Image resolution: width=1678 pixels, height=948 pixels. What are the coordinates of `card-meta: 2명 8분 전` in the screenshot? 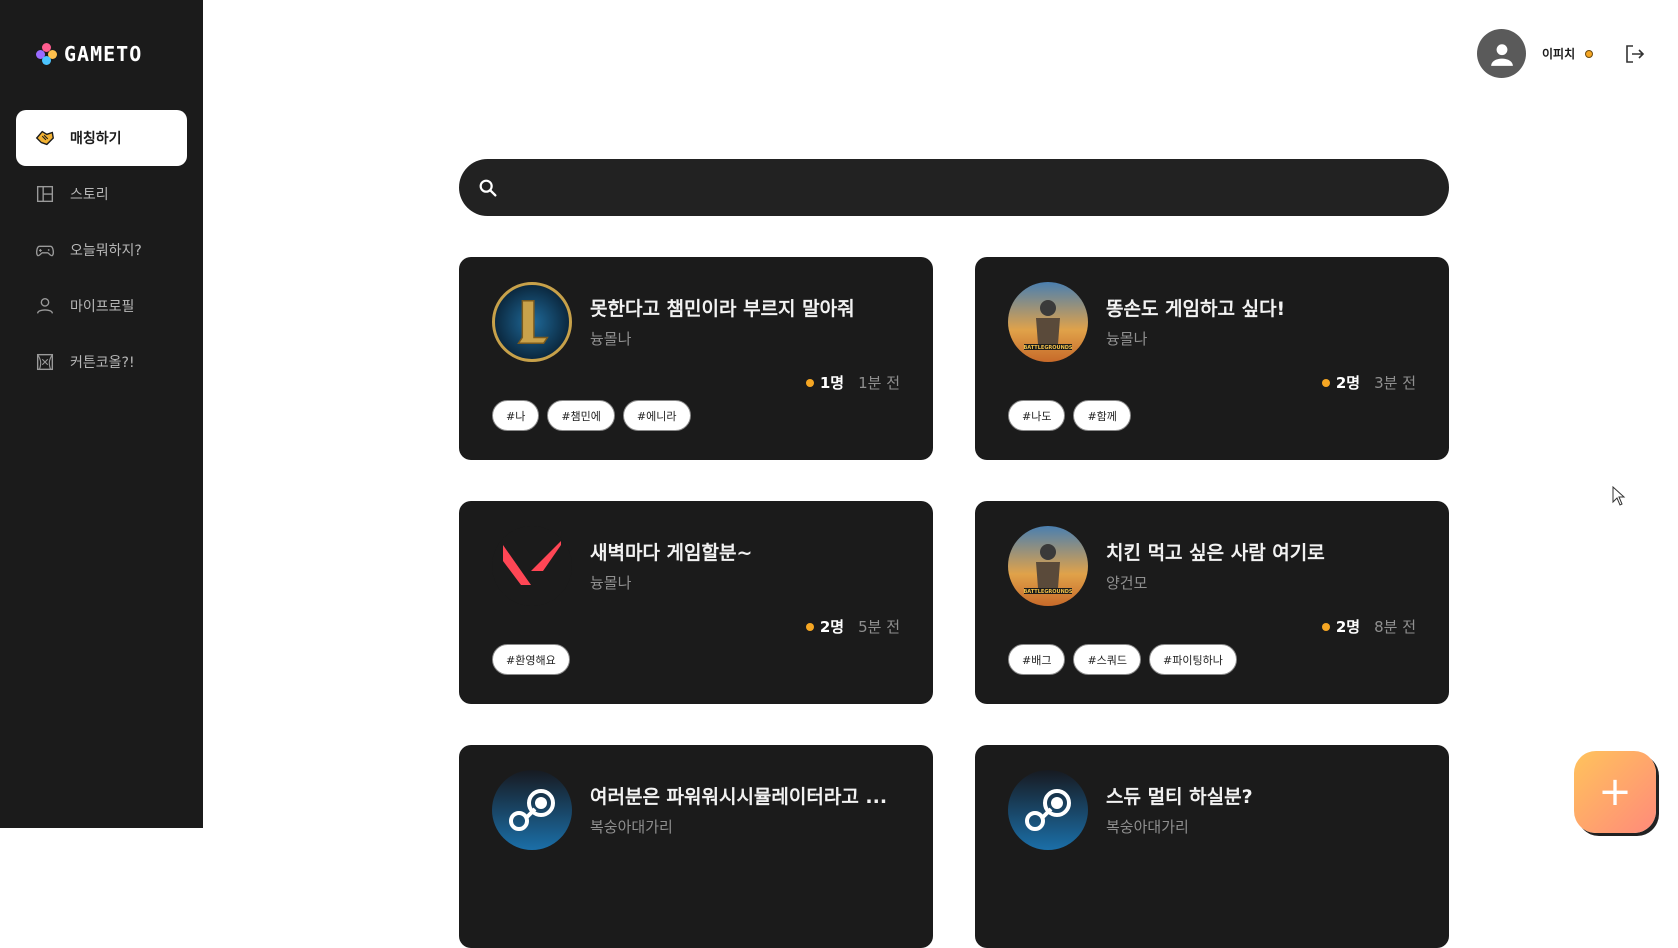 It's located at (1368, 626).